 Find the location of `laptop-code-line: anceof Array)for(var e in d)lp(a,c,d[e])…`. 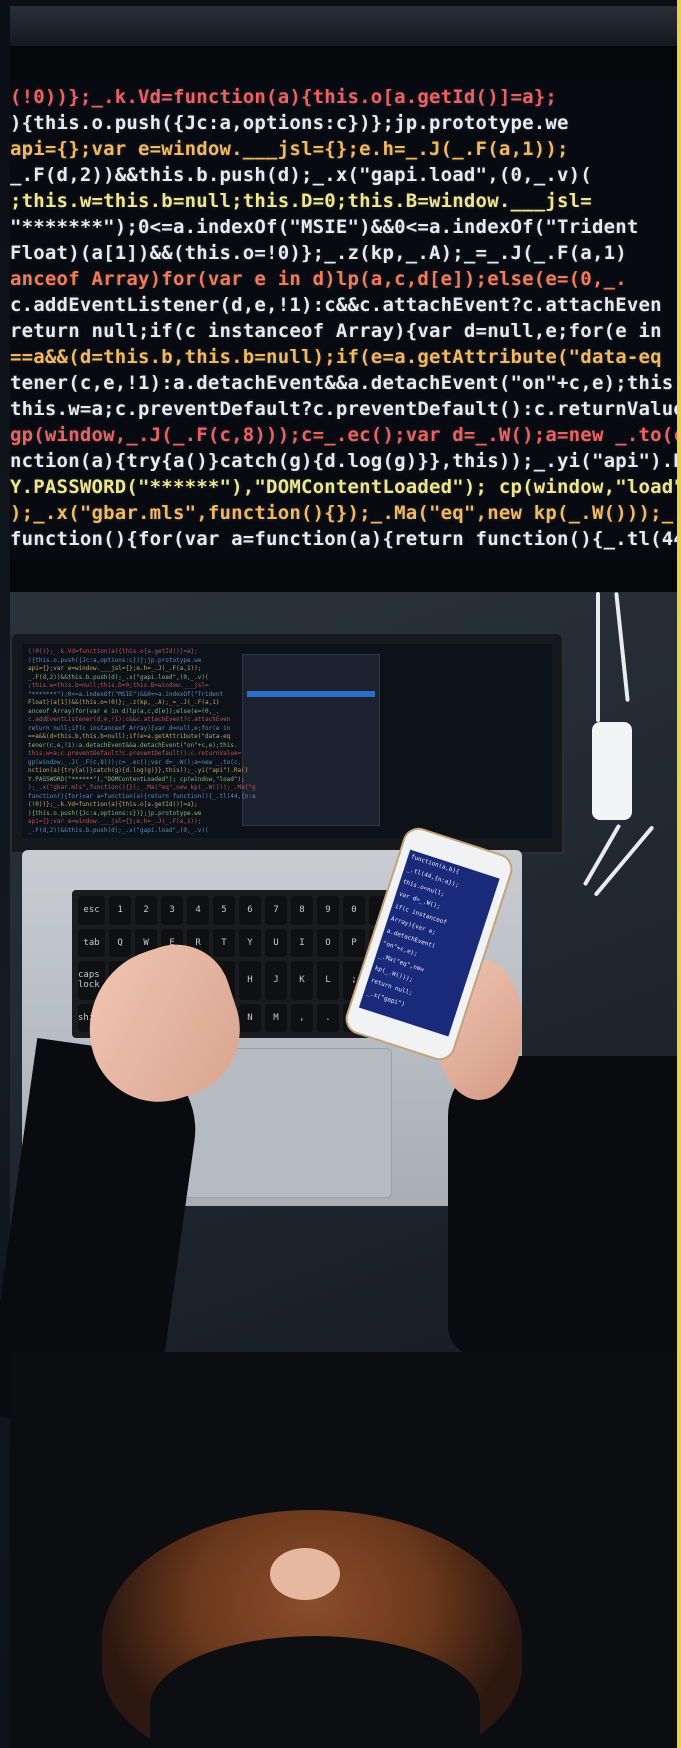

laptop-code-line: anceof Array)for(var e in d)lp(a,c,d[e])… is located at coordinates (124, 711).